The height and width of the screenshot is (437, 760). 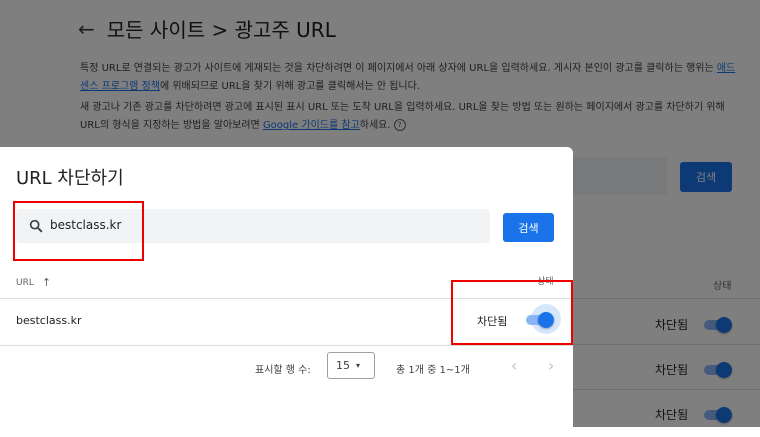 What do you see at coordinates (358, 365) in the screenshot?
I see `chevron-down-icon: ▾` at bounding box center [358, 365].